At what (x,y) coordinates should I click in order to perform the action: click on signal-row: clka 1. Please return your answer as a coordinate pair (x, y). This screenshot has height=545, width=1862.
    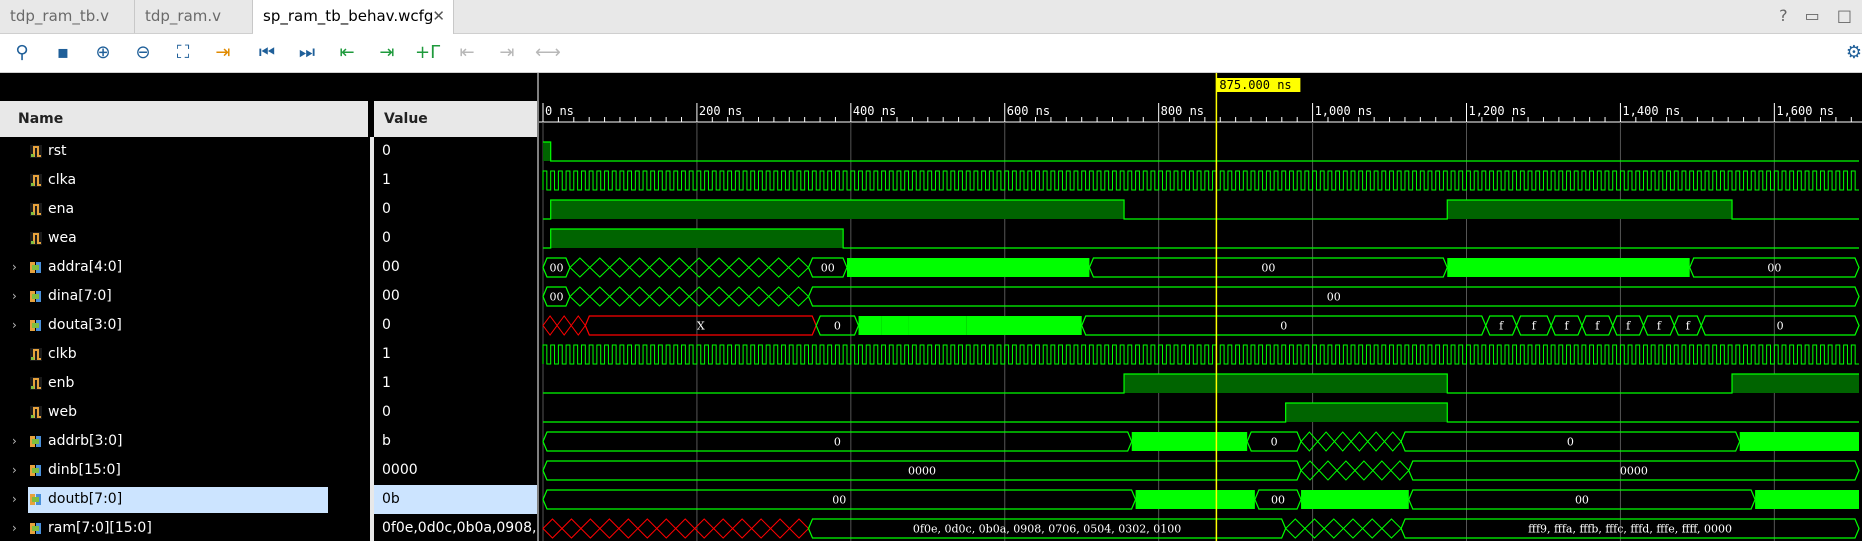
    Looking at the image, I should click on (268, 180).